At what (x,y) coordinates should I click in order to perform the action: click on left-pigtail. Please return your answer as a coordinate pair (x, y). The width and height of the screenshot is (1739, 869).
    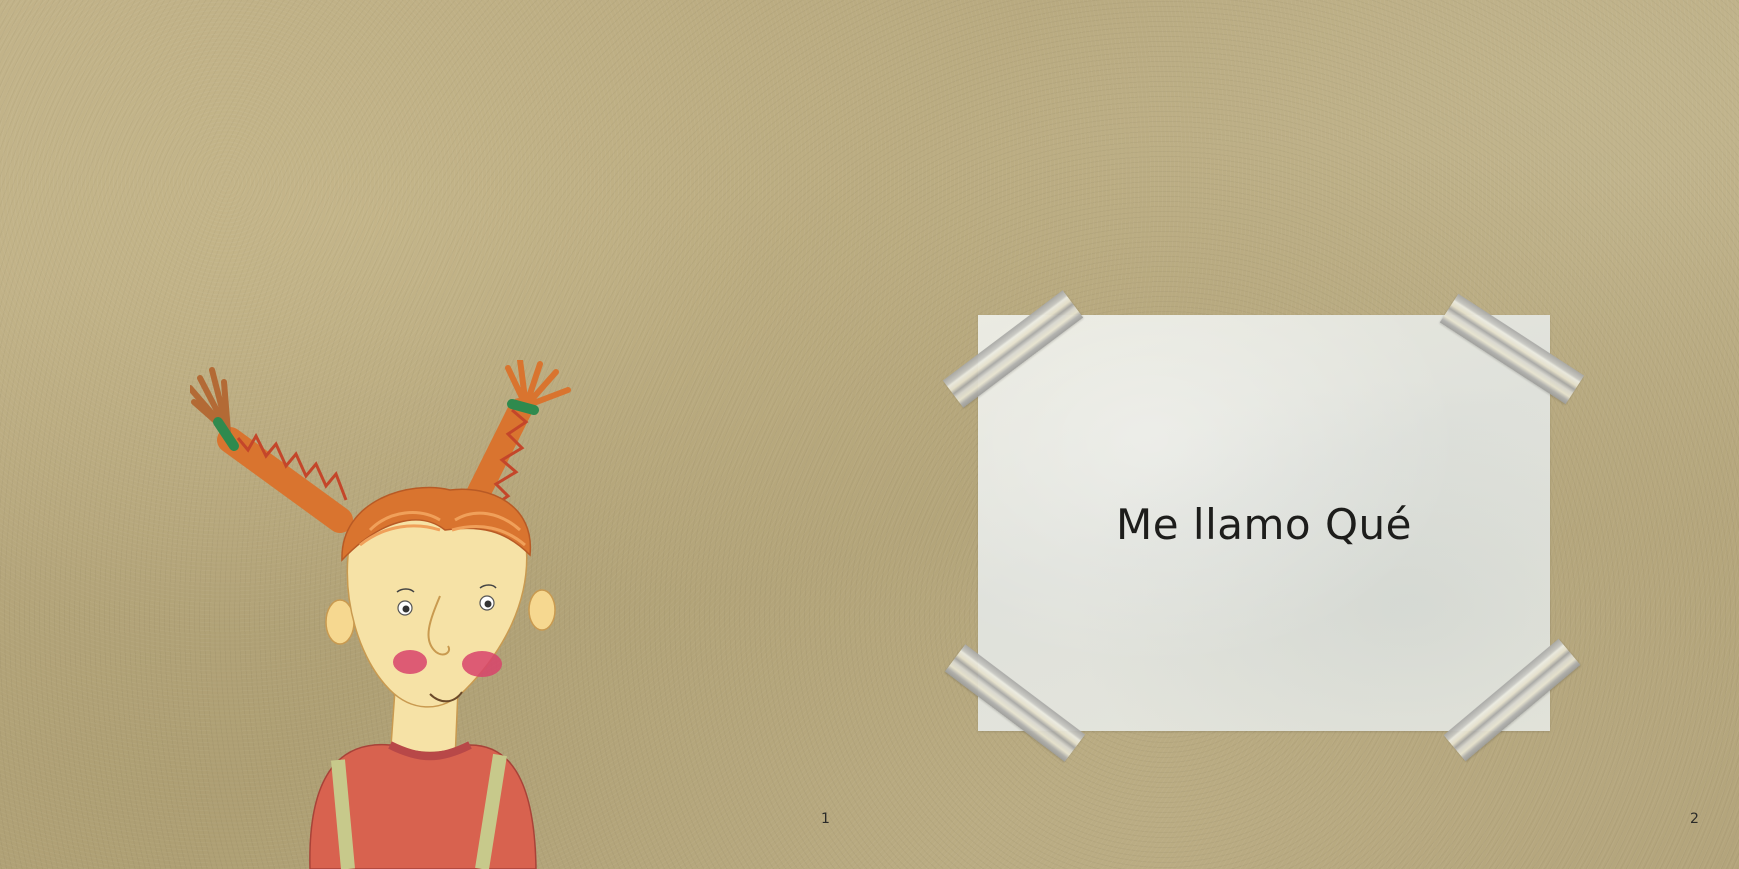
    Looking at the image, I should click on (271, 450).